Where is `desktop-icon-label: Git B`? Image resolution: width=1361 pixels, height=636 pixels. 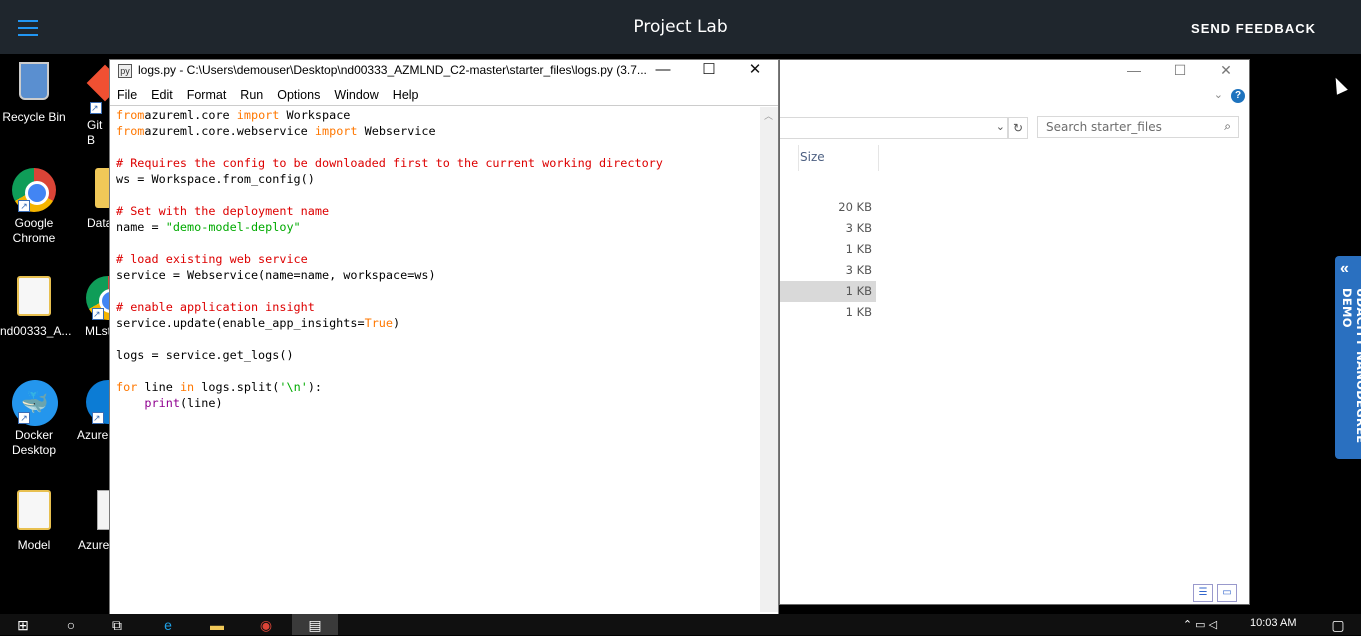 desktop-icon-label: Git B is located at coordinates (95, 132).